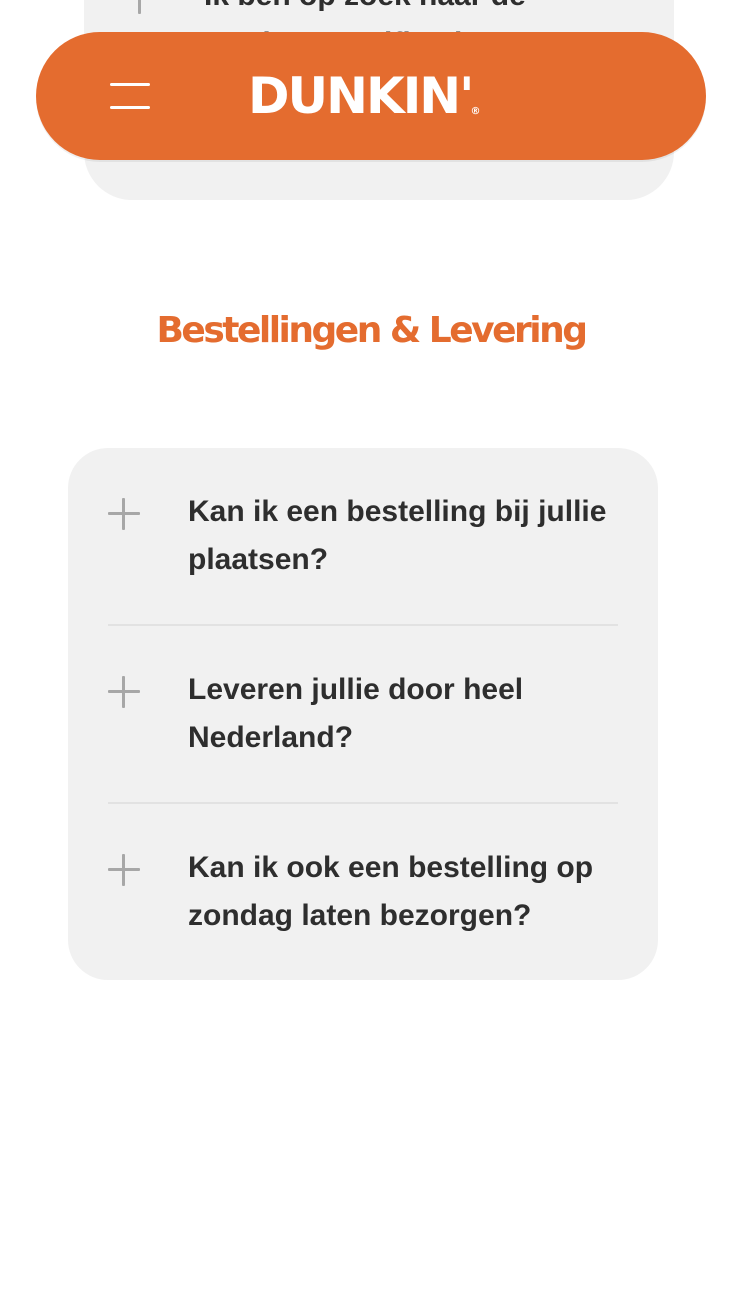 This screenshot has height=1296, width=742. I want to click on faq-item-delivery-area: Leveren jullie door heel Nederland?, so click(363, 694).